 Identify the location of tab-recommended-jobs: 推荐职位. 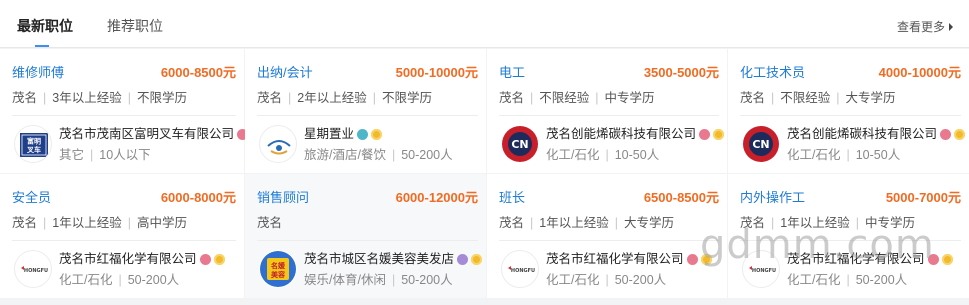
(135, 26).